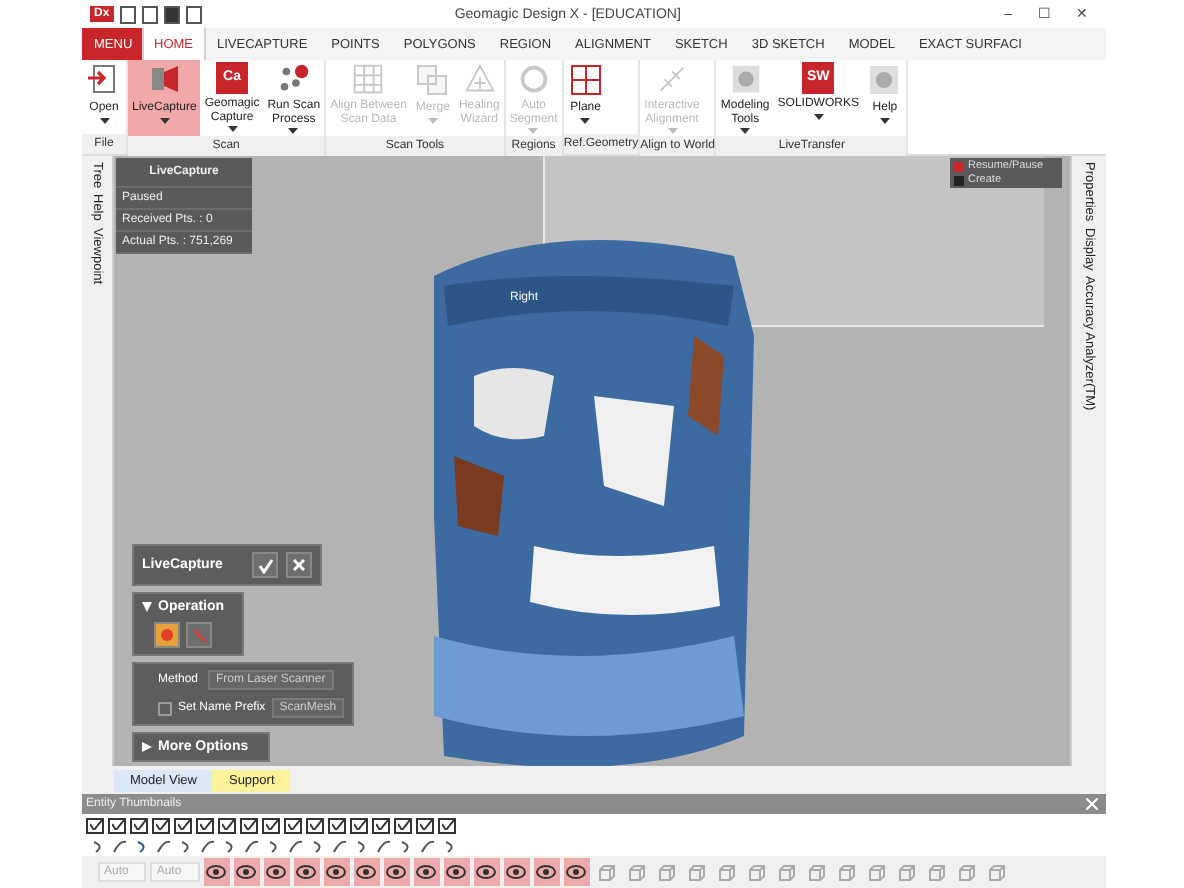 This screenshot has width=1184, height=888. What do you see at coordinates (167, 635) in the screenshot?
I see `record-icon` at bounding box center [167, 635].